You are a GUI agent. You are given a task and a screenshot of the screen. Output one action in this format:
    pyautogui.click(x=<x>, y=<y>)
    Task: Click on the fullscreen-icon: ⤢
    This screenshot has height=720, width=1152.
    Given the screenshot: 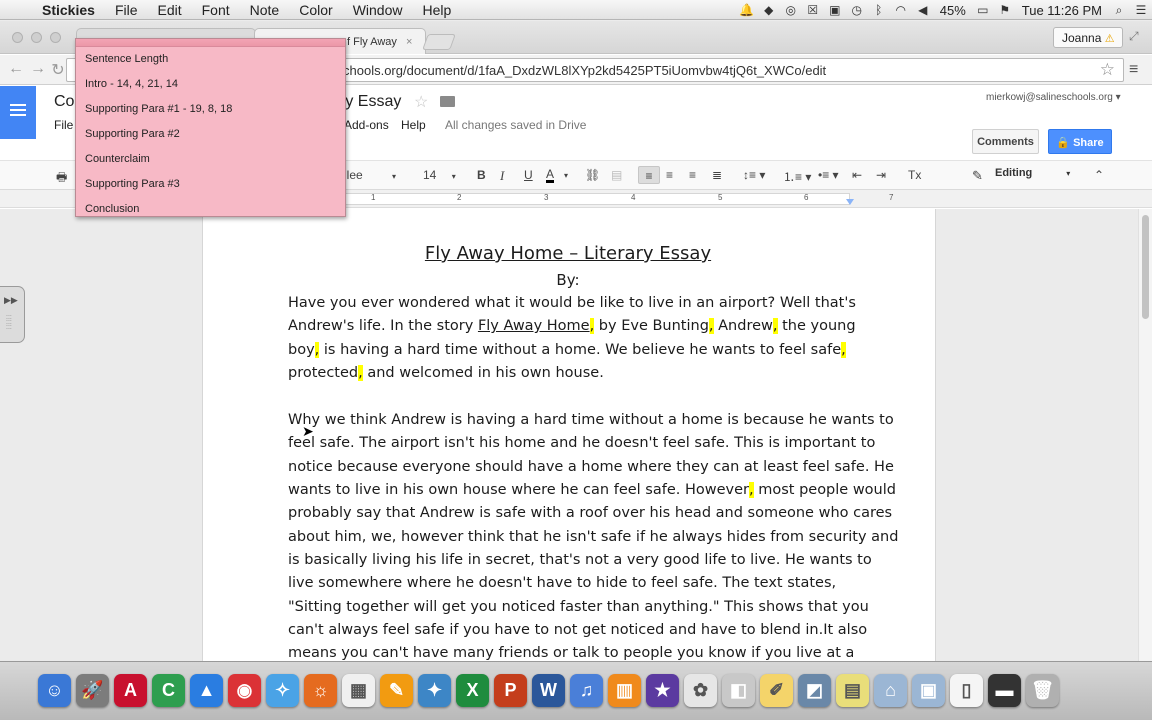 What is the action you would take?
    pyautogui.click(x=1134, y=36)
    